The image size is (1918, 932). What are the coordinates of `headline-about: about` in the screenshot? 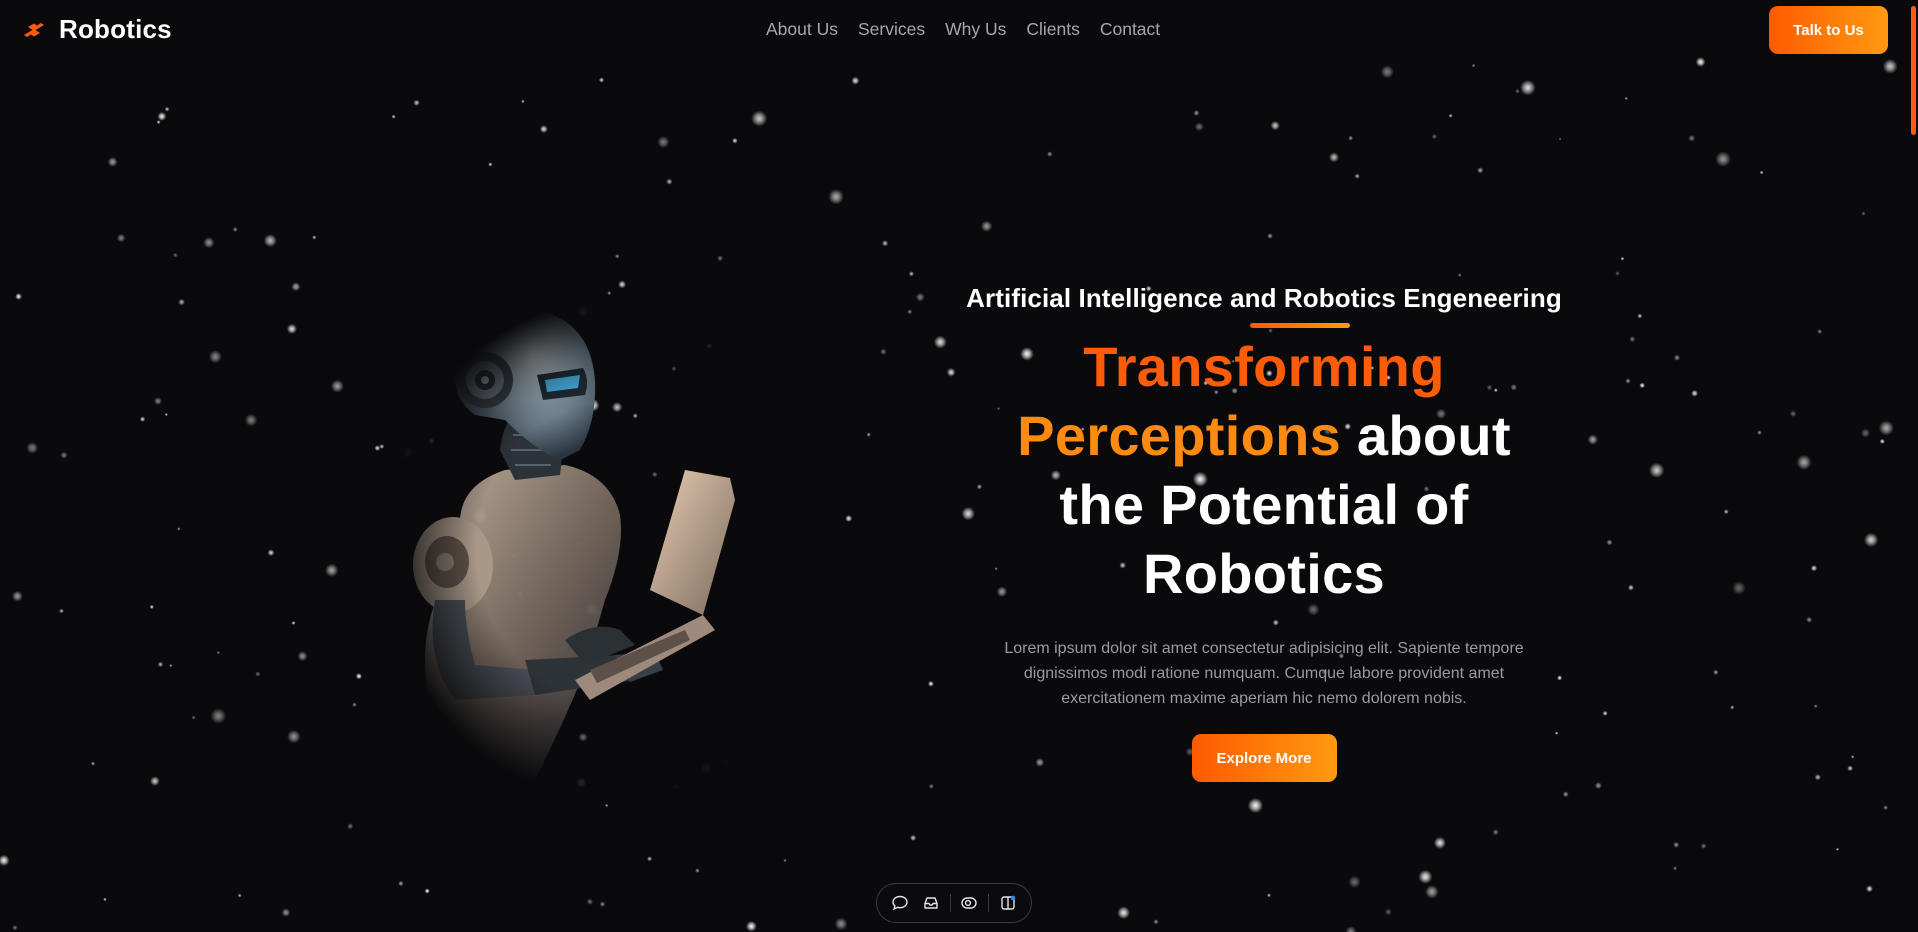 It's located at (1433, 435).